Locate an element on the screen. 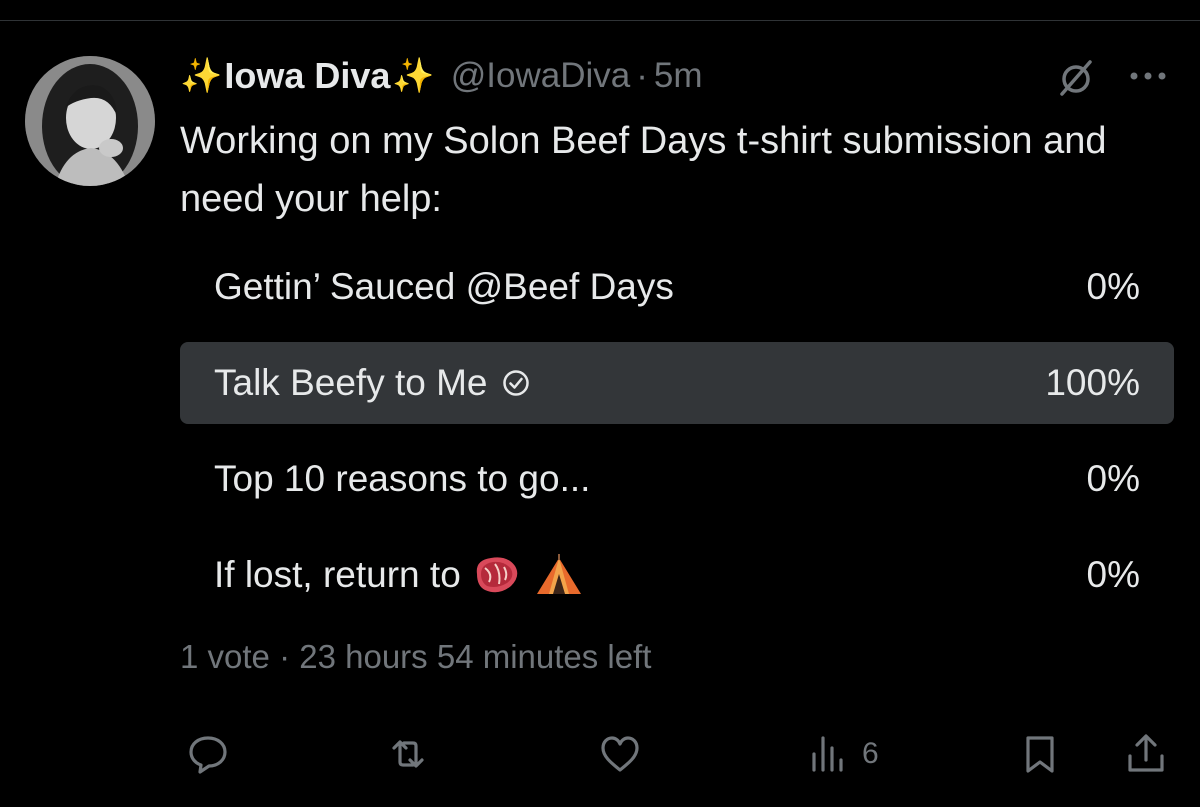  poll-option-label: Talk Beefy to Me is located at coordinates (351, 382).